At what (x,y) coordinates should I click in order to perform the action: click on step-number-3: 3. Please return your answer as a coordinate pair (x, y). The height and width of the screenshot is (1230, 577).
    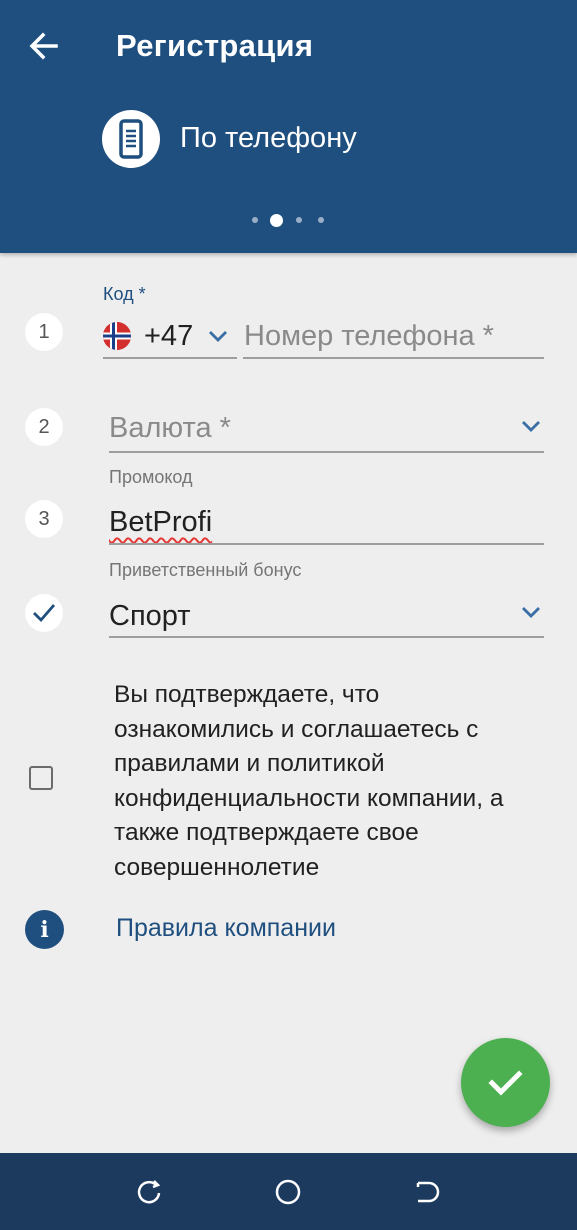
    Looking at the image, I should click on (44, 519).